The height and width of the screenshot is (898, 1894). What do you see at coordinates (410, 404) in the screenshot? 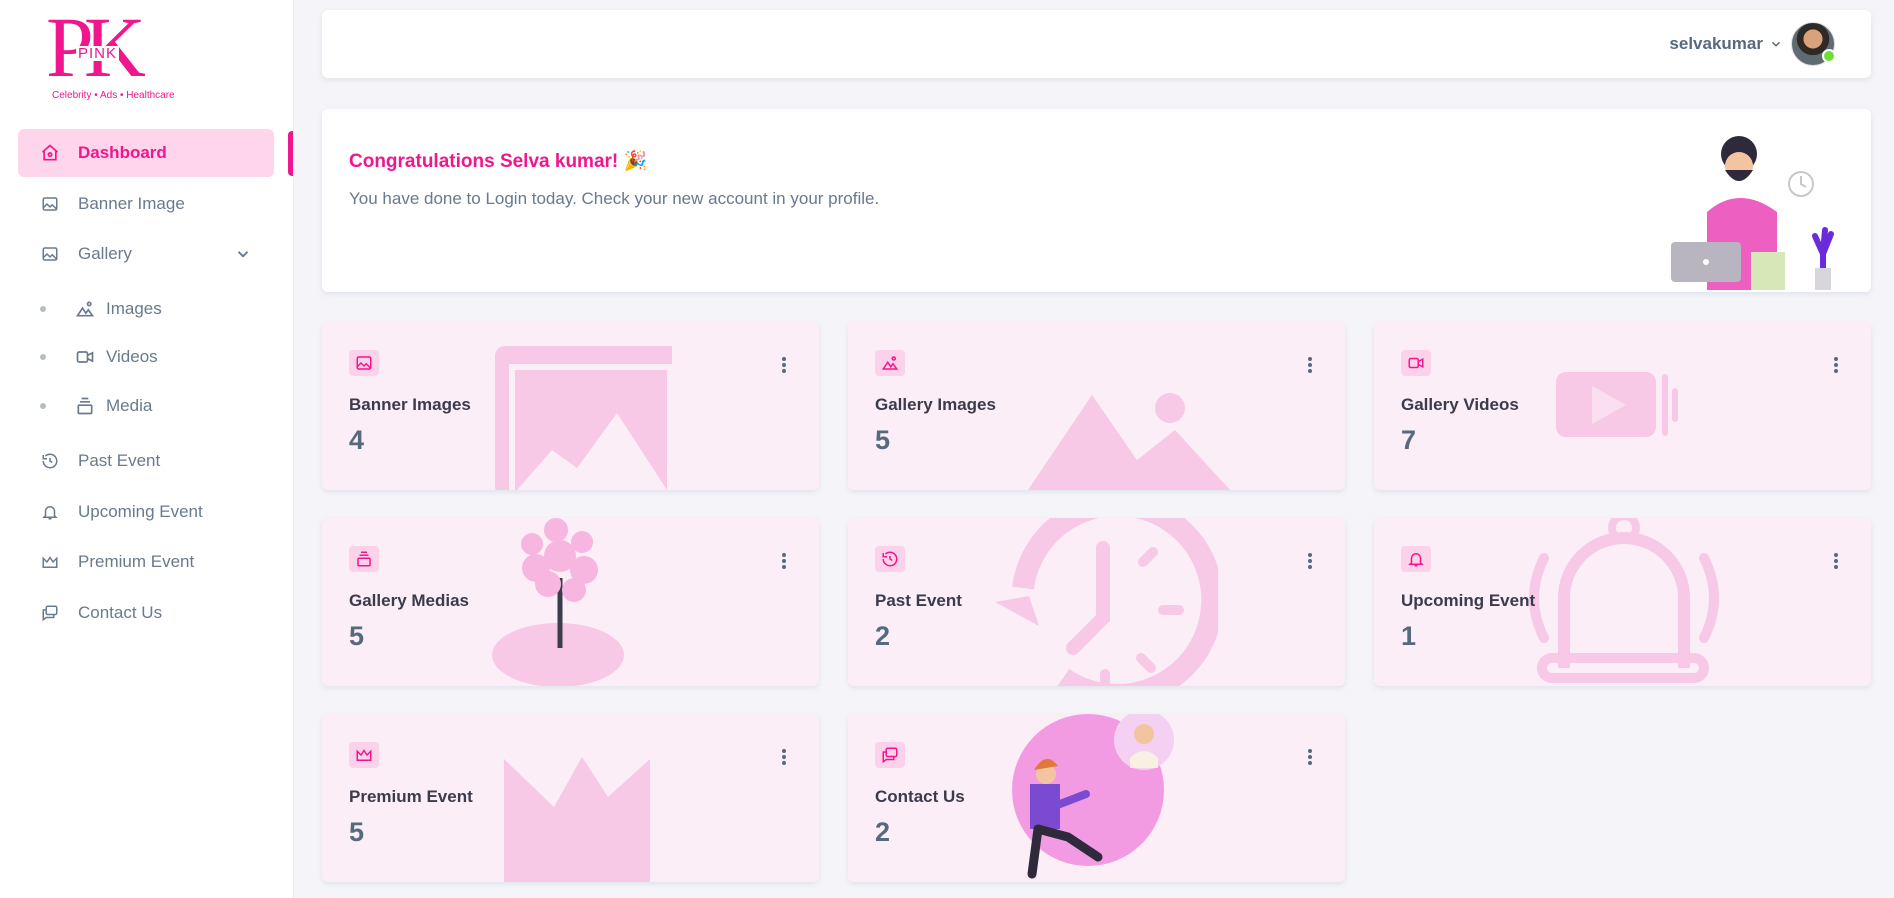
I see `card-title: Banner Images` at bounding box center [410, 404].